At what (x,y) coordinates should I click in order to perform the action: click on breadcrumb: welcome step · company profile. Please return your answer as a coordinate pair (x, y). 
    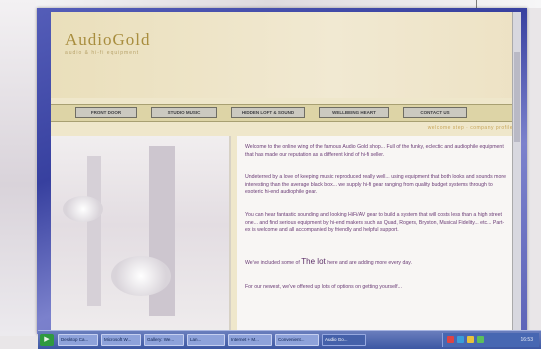
    Looking at the image, I should click on (470, 128).